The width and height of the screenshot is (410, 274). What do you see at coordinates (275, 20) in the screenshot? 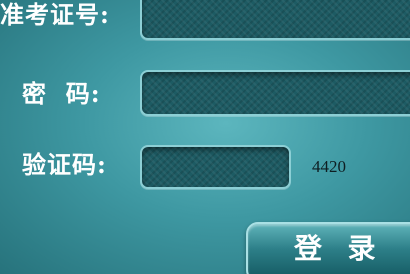
I see `ticket-number-input` at bounding box center [275, 20].